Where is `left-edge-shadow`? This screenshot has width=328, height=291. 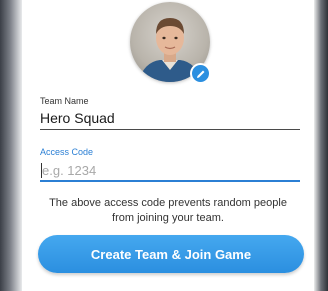 left-edge-shadow is located at coordinates (11, 145).